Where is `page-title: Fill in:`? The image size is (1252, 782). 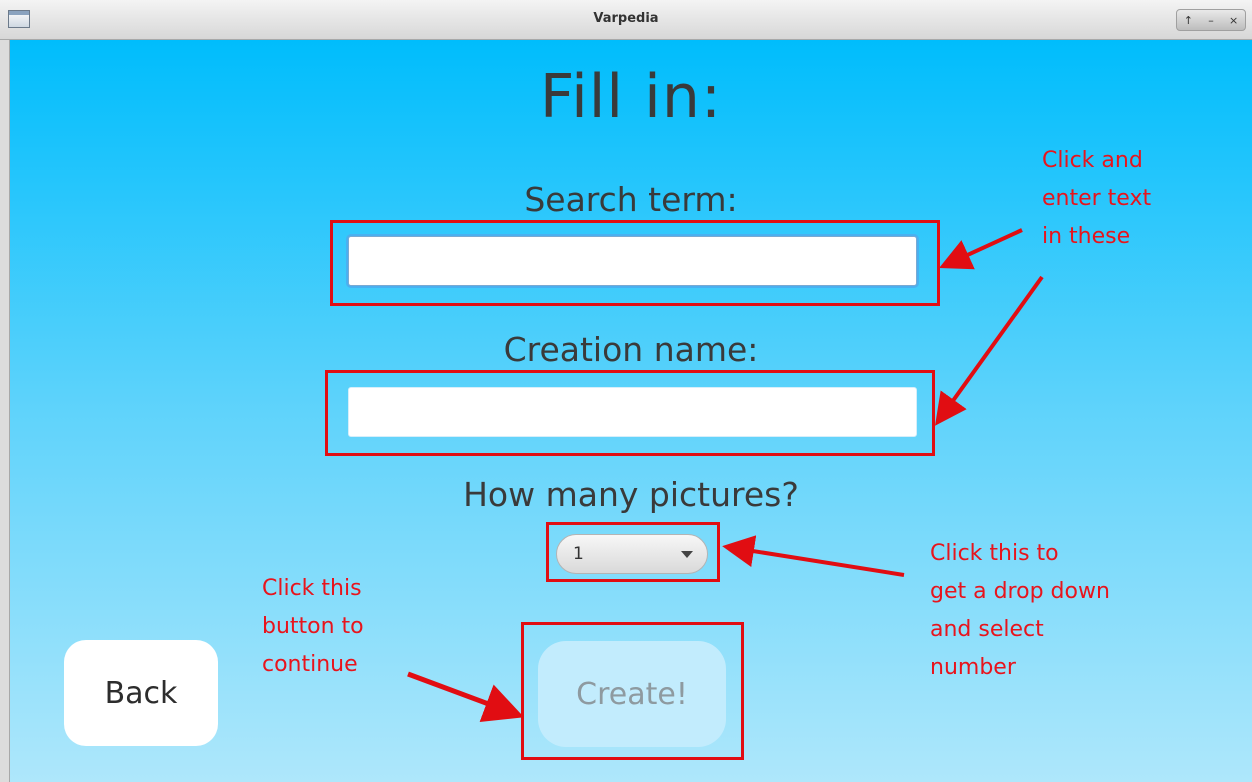
page-title: Fill in: is located at coordinates (631, 97).